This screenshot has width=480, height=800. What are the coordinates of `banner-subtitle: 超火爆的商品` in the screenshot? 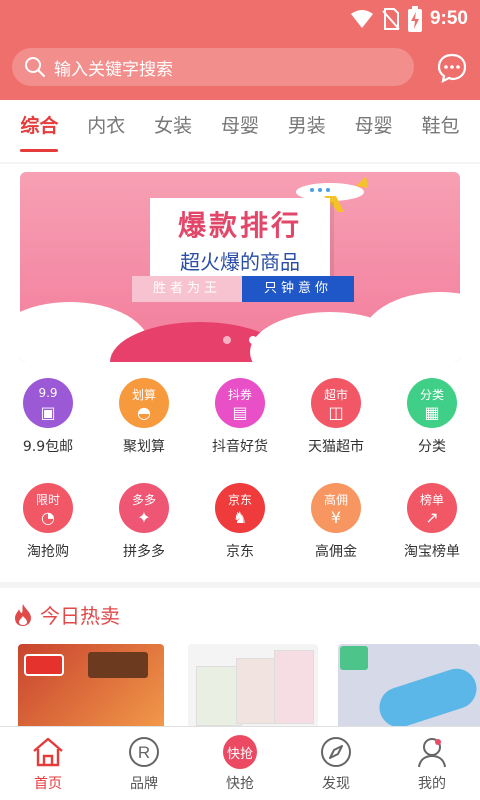 It's located at (240, 262).